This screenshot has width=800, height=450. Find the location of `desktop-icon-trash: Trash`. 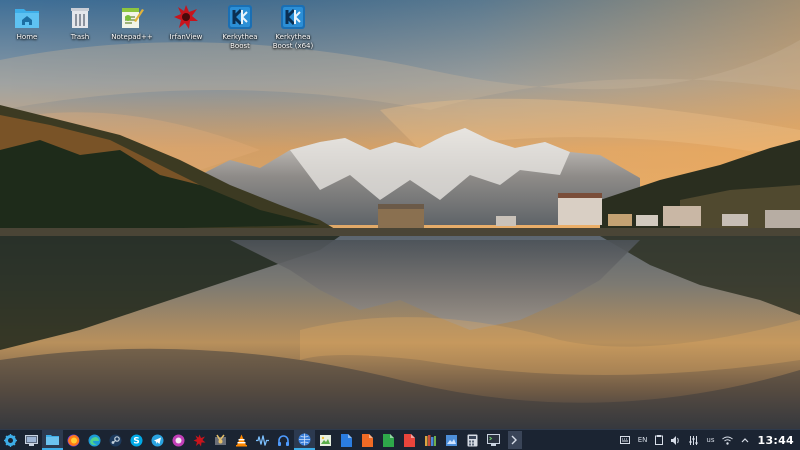

desktop-icon-trash: Trash is located at coordinates (80, 23).